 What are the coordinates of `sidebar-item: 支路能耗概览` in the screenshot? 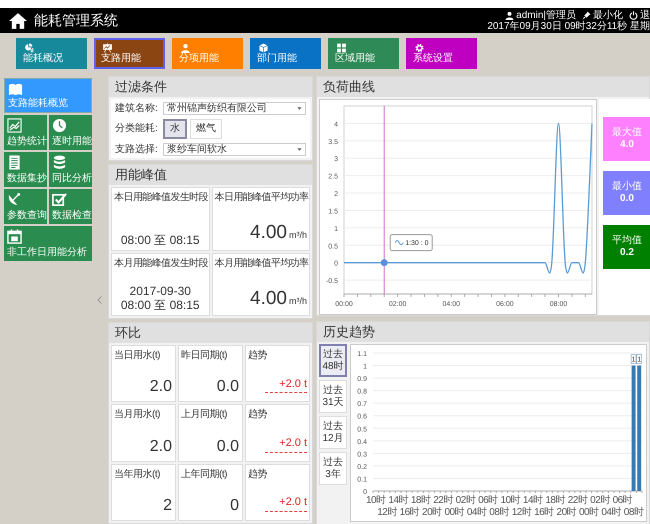 It's located at (48, 95).